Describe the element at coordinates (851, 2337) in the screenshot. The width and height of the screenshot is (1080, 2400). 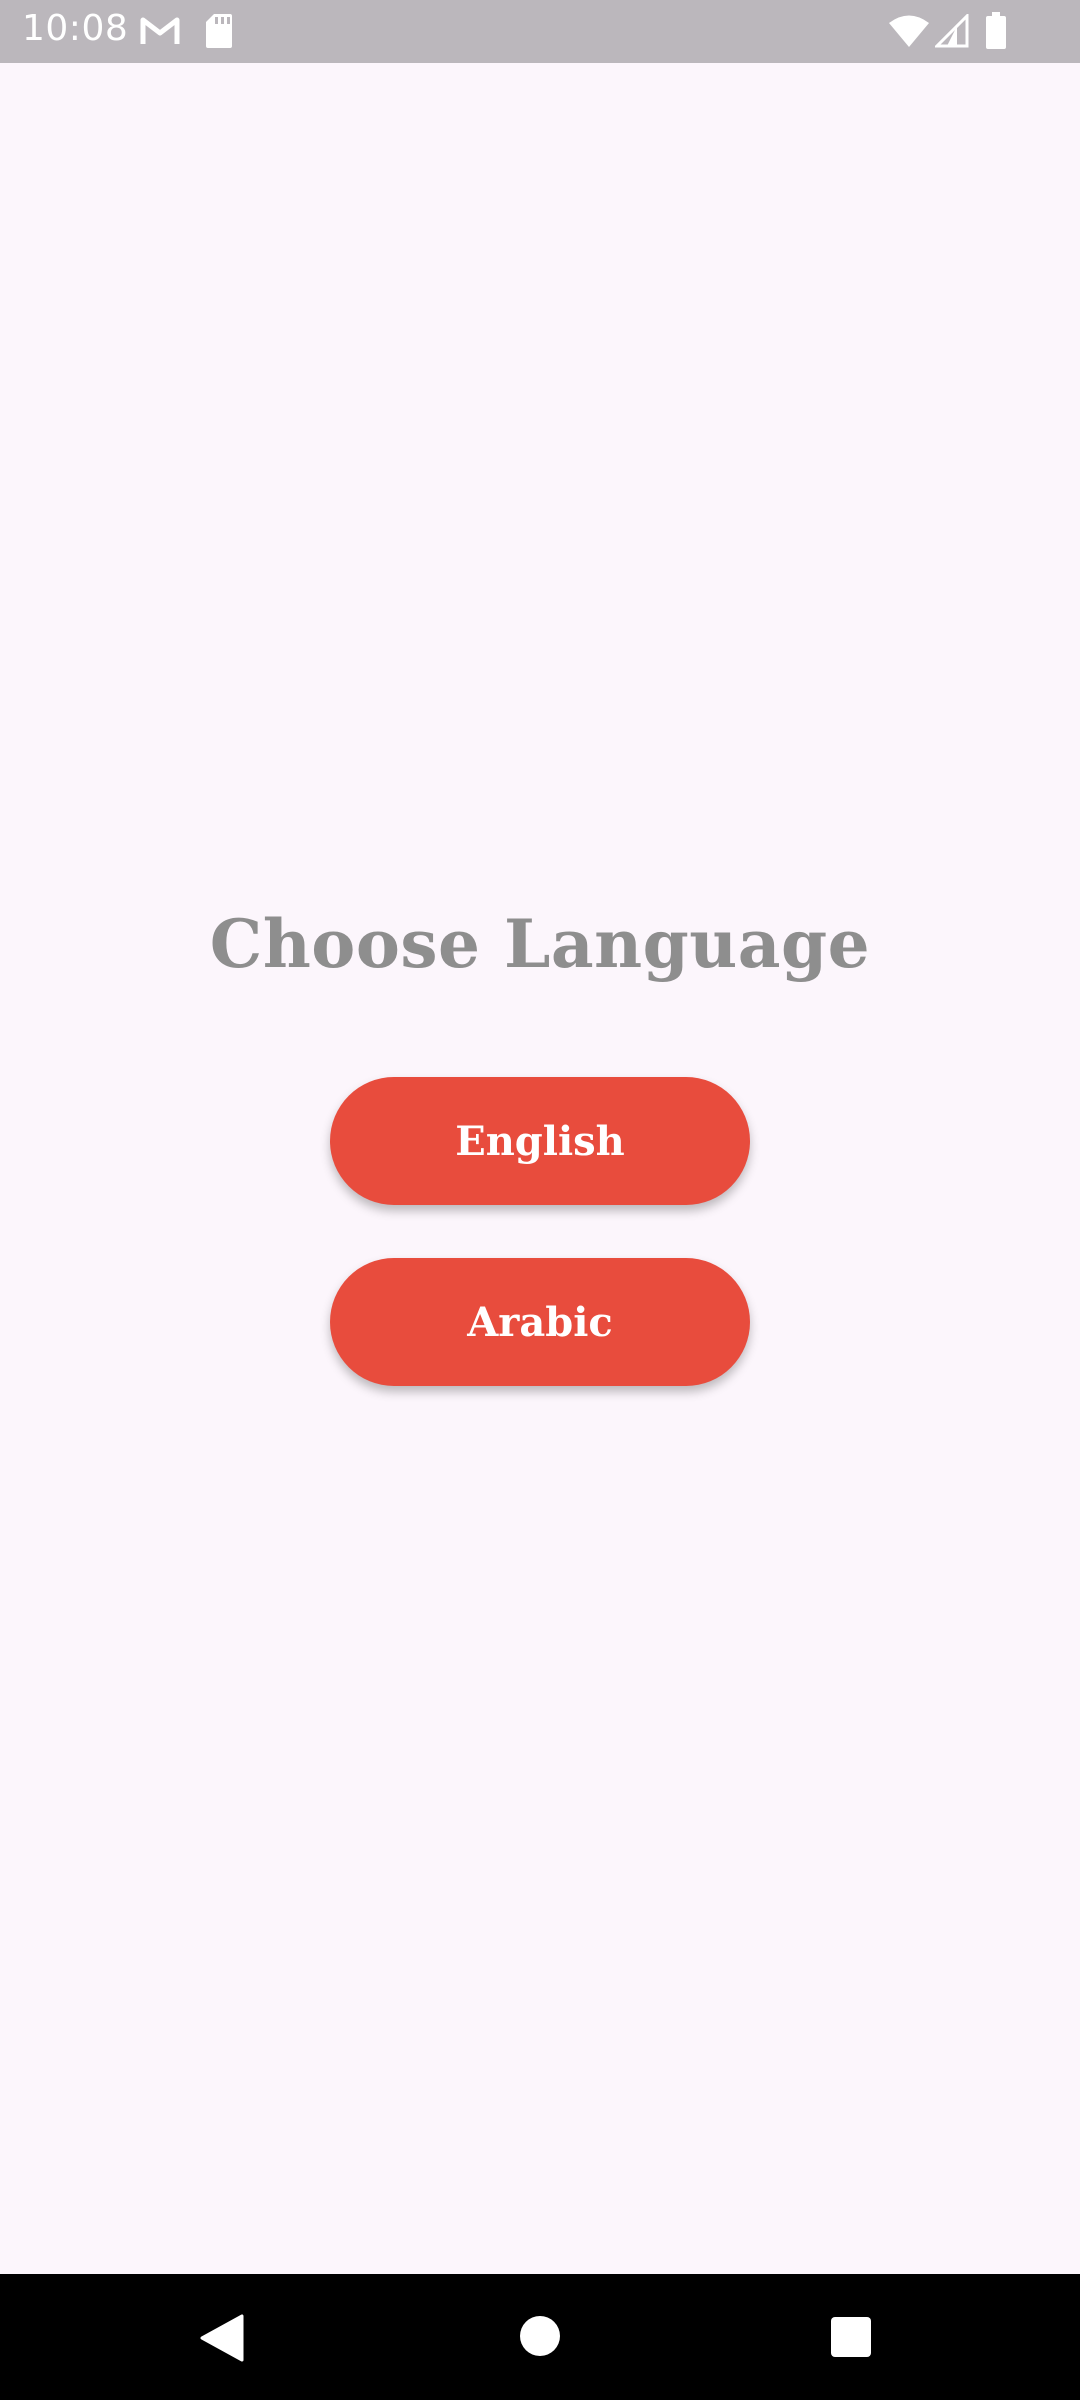
I see `recents-icon` at that location.